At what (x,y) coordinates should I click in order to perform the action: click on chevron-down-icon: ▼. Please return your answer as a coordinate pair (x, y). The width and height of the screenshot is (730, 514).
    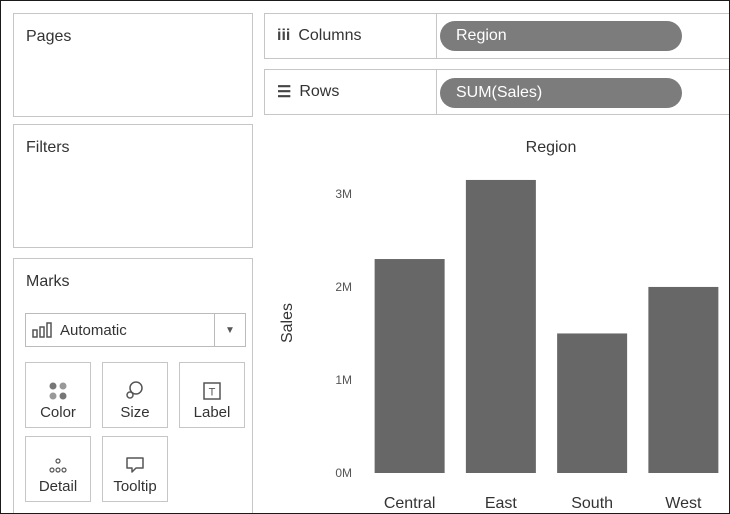
    Looking at the image, I should click on (229, 330).